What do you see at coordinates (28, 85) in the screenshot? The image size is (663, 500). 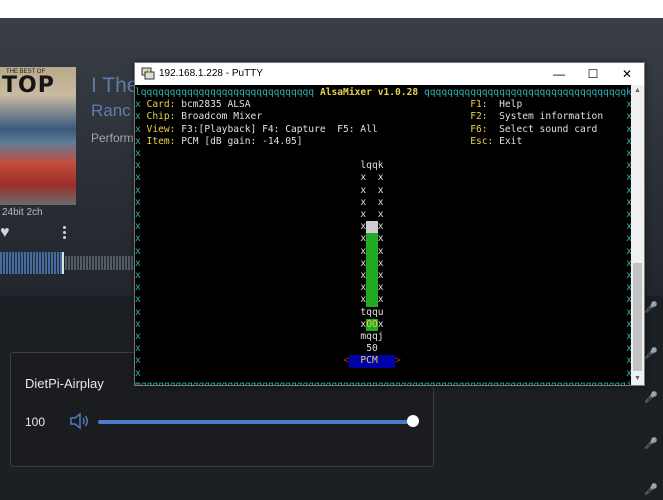 I see `album-art-text: TOP` at bounding box center [28, 85].